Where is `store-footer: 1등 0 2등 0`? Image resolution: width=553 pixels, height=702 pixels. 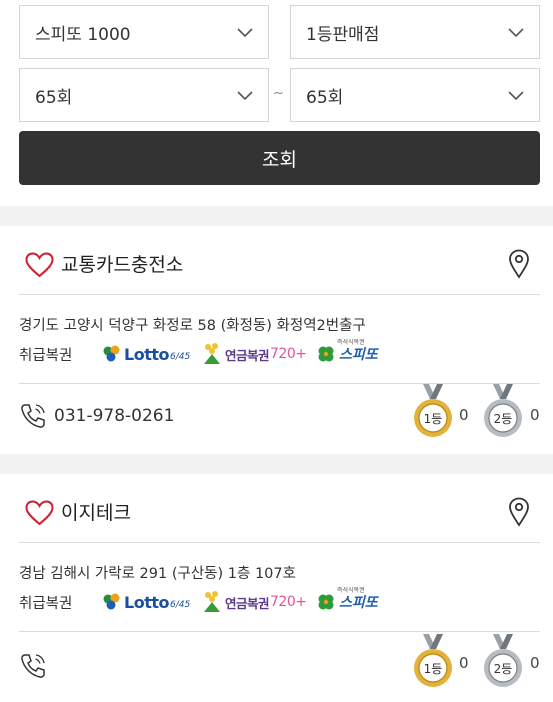
store-footer: 1등 0 2등 0 is located at coordinates (276, 665).